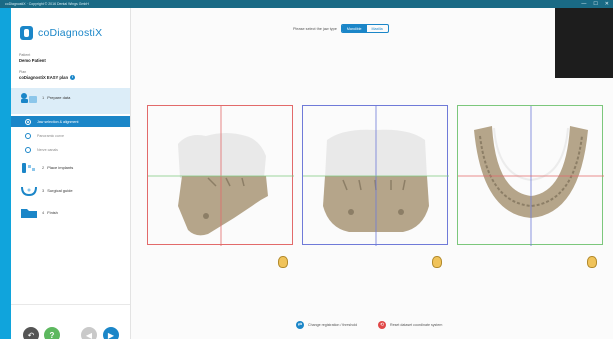  Describe the element at coordinates (29, 167) in the screenshot. I see `implant-icon` at that location.